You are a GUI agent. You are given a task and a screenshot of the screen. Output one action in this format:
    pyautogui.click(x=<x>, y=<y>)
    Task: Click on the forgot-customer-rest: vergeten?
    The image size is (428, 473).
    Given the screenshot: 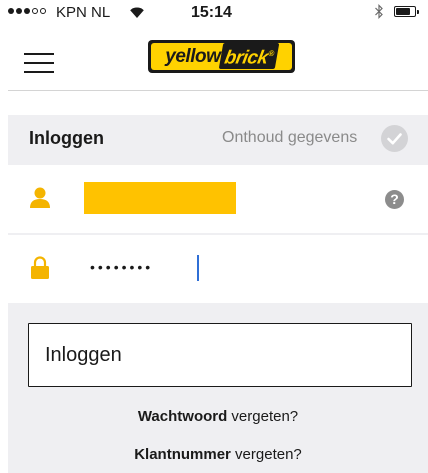 What is the action you would take?
    pyautogui.click(x=266, y=454)
    